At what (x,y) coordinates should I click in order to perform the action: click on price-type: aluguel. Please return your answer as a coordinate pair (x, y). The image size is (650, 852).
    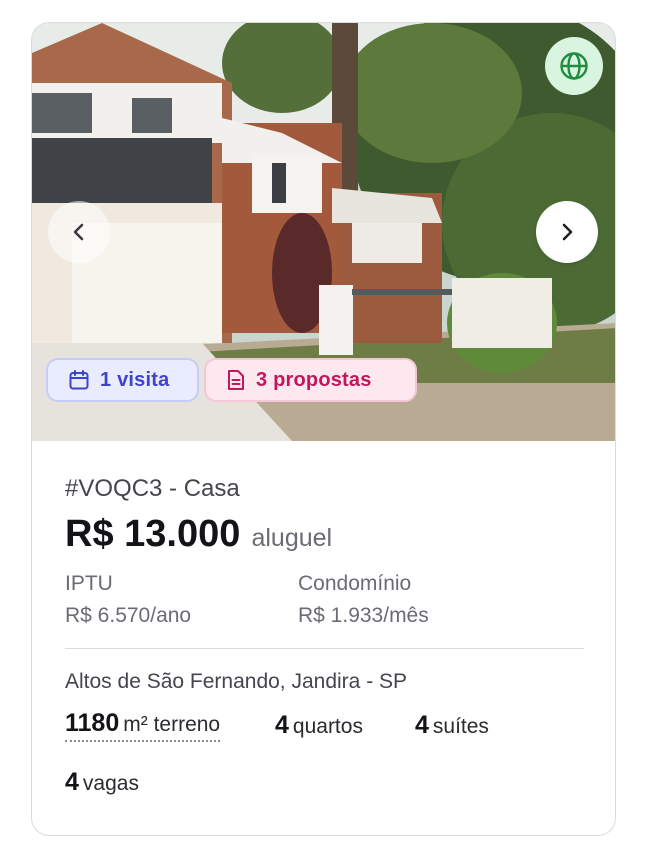
    Looking at the image, I should click on (292, 538).